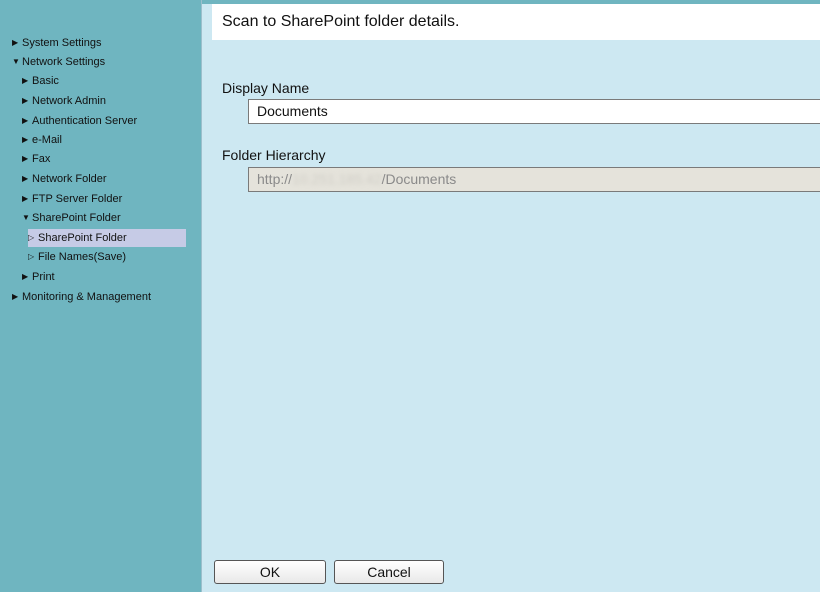  What do you see at coordinates (270, 572) in the screenshot?
I see `ok-button: OK` at bounding box center [270, 572].